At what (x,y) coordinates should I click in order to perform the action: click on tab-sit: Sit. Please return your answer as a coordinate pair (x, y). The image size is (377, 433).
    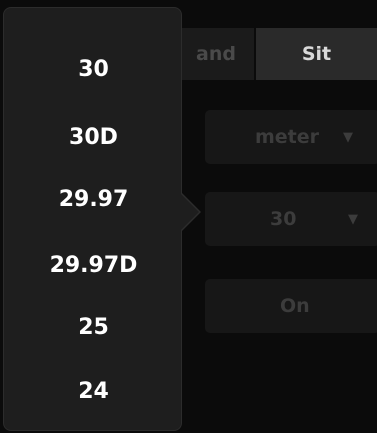
    Looking at the image, I should click on (316, 54).